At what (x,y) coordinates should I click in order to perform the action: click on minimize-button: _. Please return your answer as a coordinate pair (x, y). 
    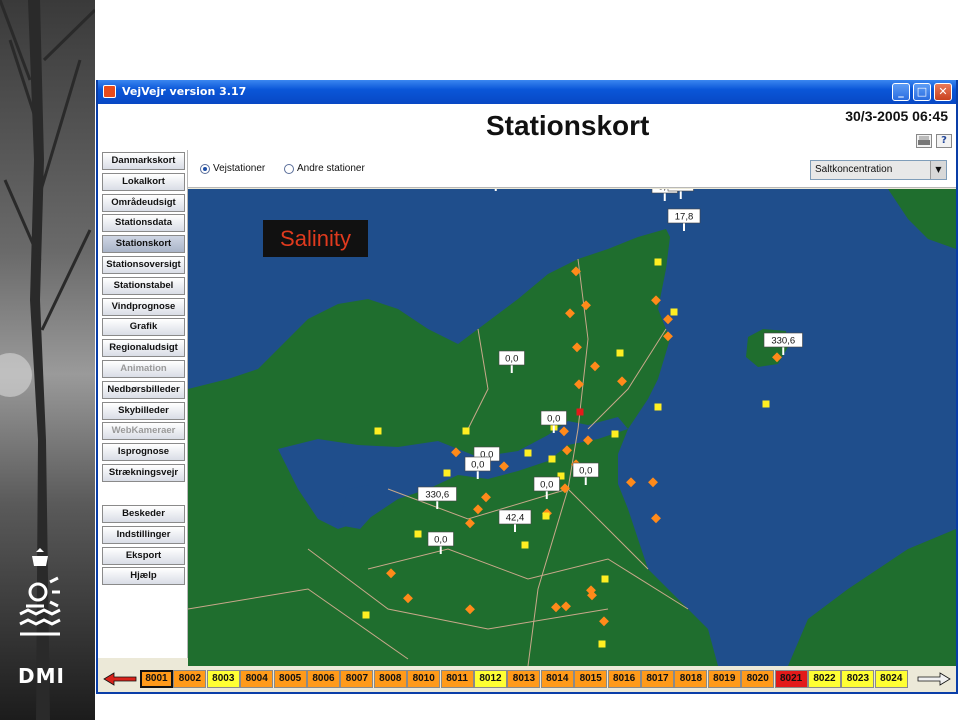
    Looking at the image, I should click on (901, 92).